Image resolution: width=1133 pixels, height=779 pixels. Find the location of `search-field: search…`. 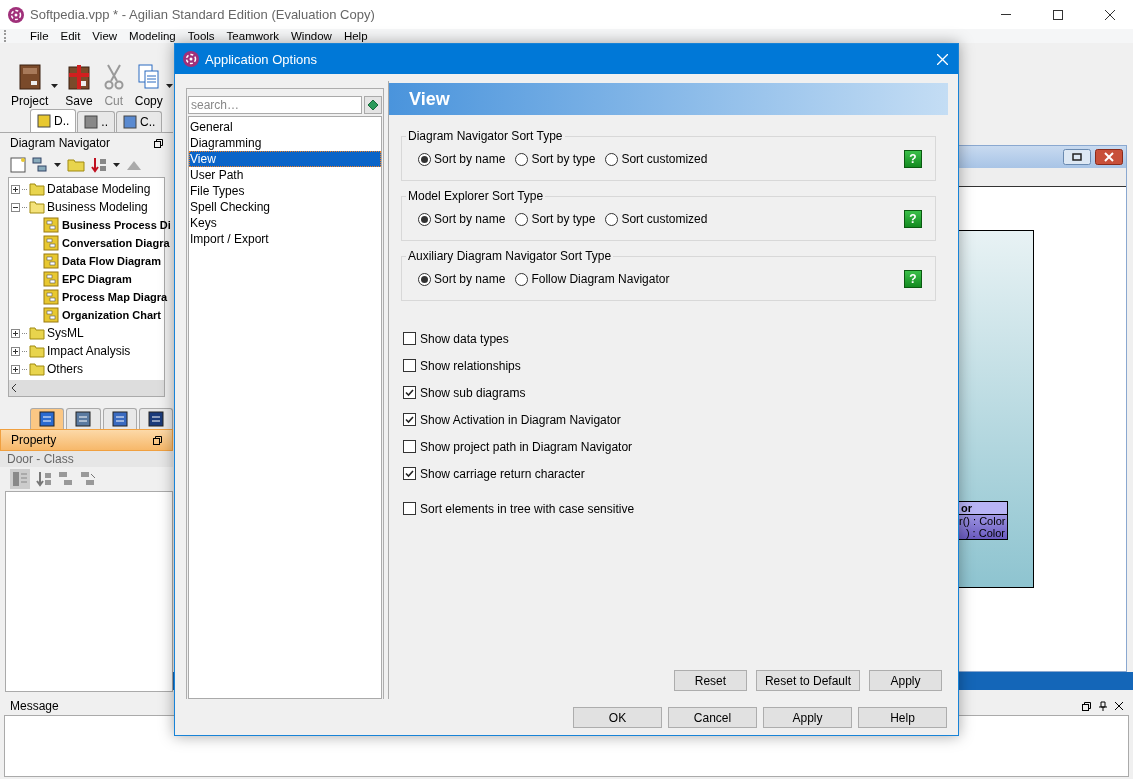

search-field: search… is located at coordinates (275, 105).